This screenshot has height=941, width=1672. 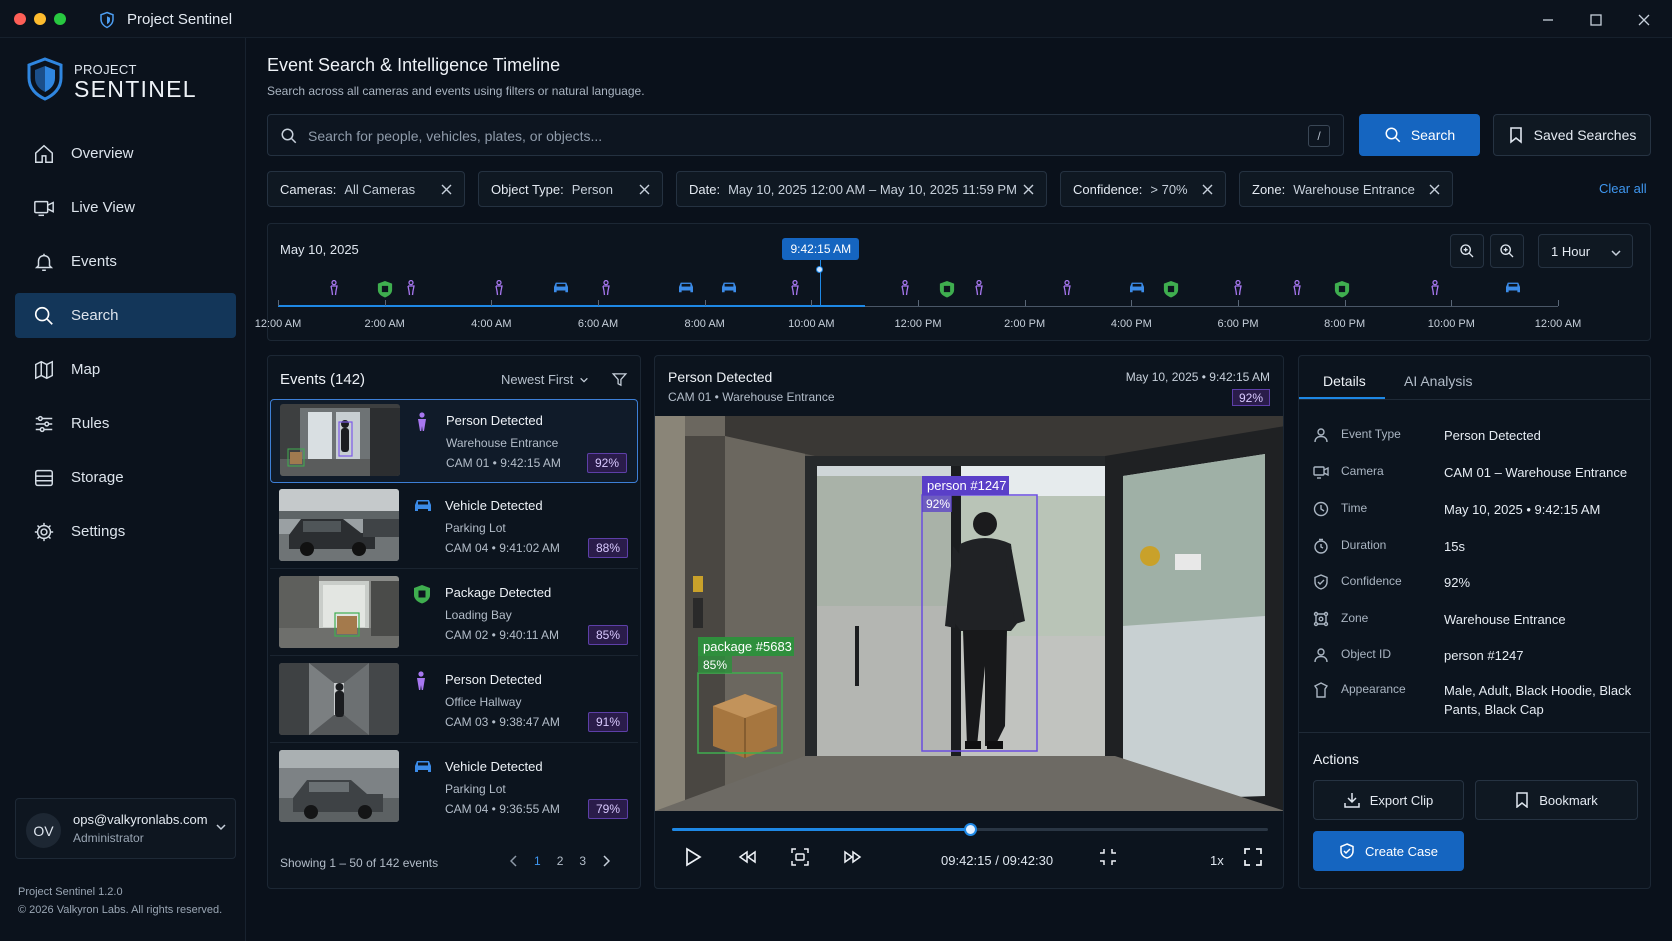 I want to click on page-link: 1, so click(x=537, y=861).